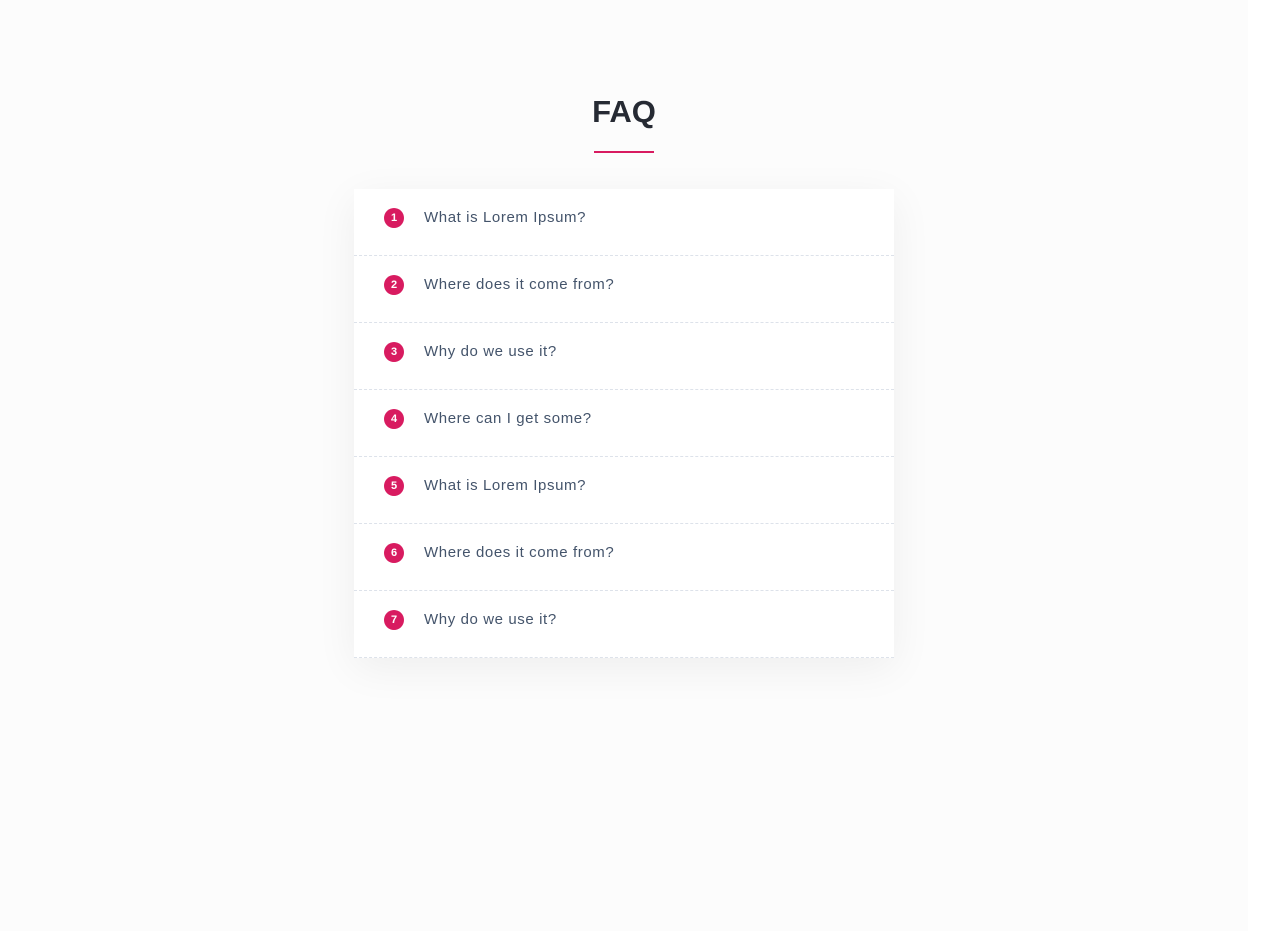  What do you see at coordinates (394, 553) in the screenshot?
I see `faq-number-badge: 6` at bounding box center [394, 553].